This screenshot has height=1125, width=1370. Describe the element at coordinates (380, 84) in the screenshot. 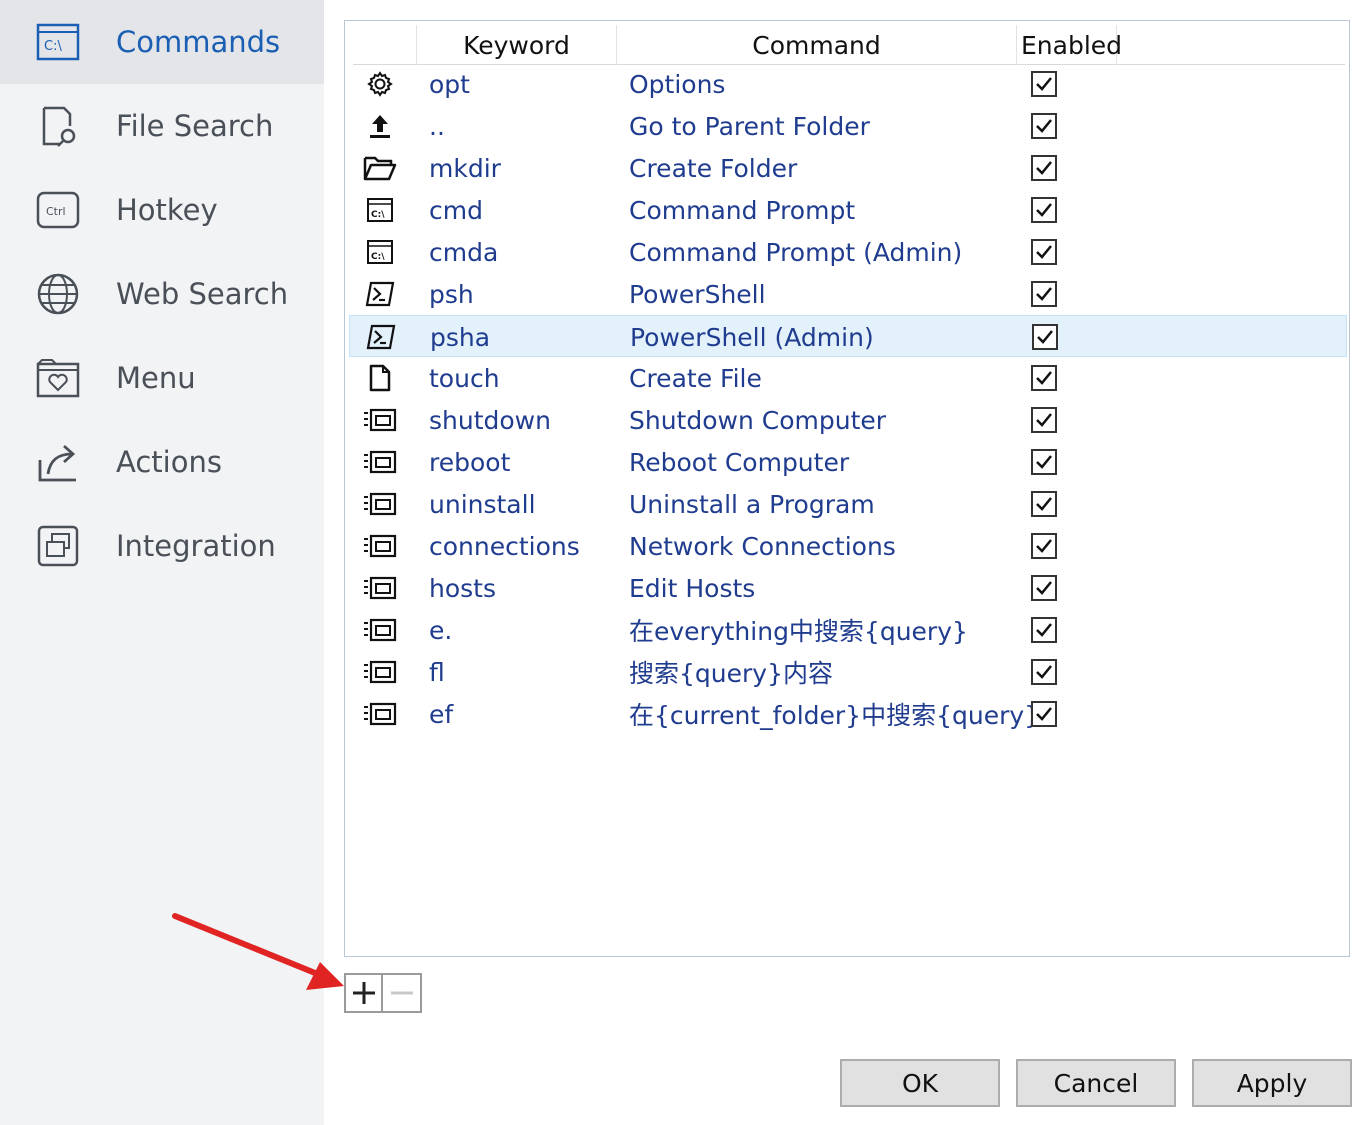

I see `gear-icon` at that location.